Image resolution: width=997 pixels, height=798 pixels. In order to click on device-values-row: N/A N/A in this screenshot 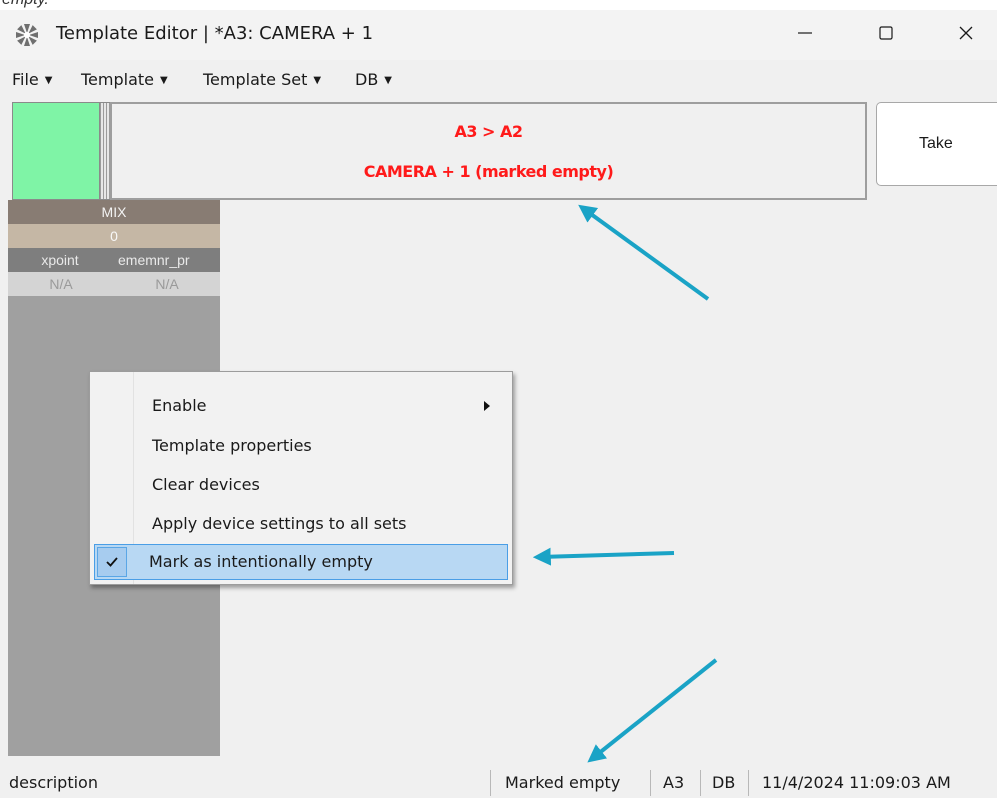, I will do `click(114, 284)`.